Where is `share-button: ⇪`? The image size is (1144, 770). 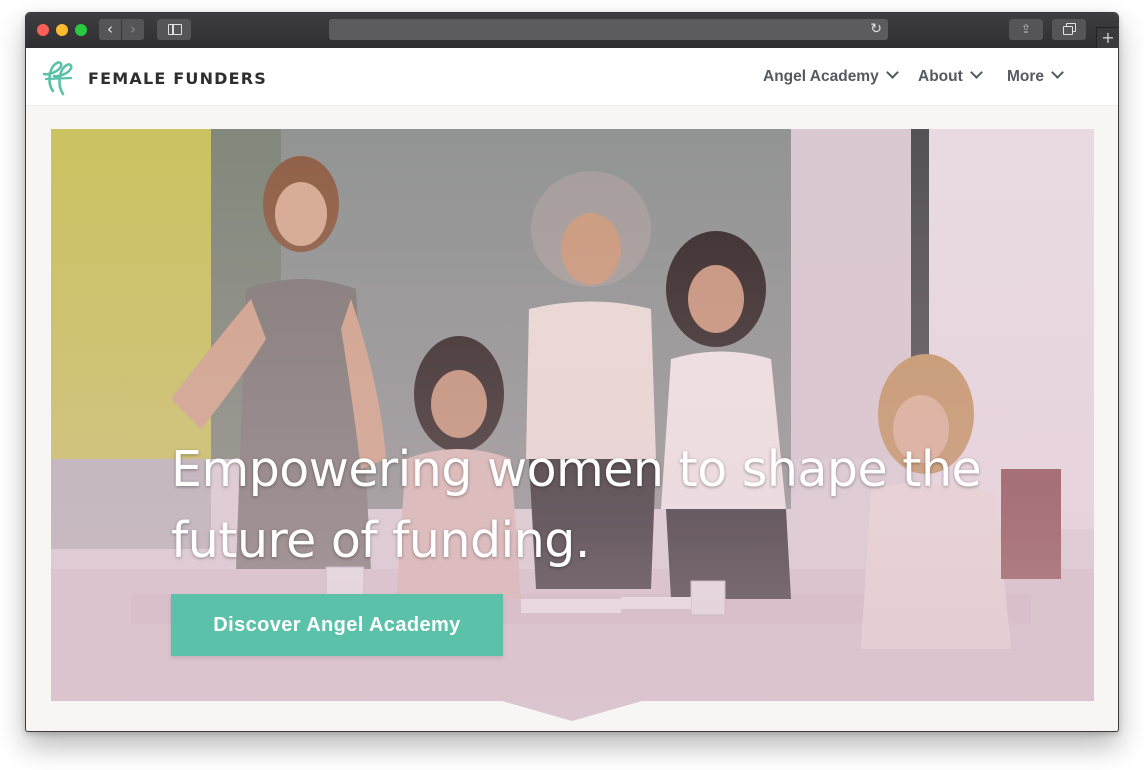
share-button: ⇪ is located at coordinates (1026, 29).